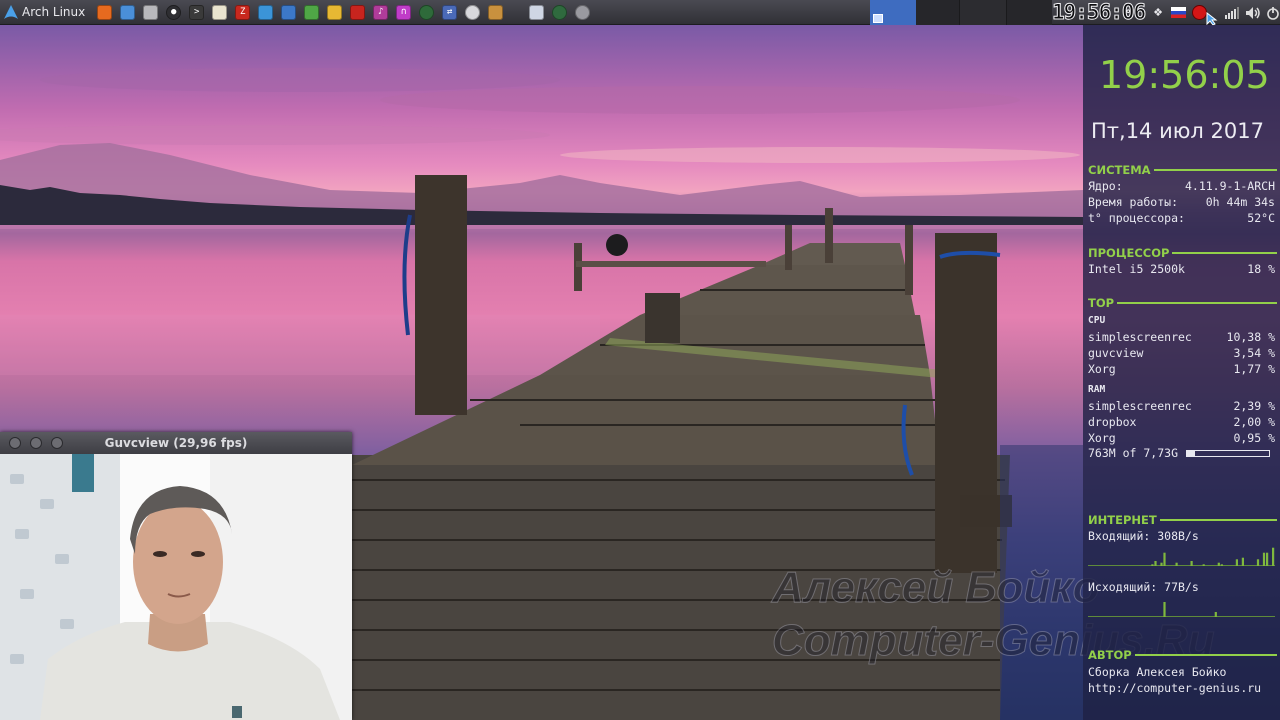 This screenshot has height=720, width=1280. I want to click on cpu-temp-row: t° процессора: 52°C, so click(1181, 218).